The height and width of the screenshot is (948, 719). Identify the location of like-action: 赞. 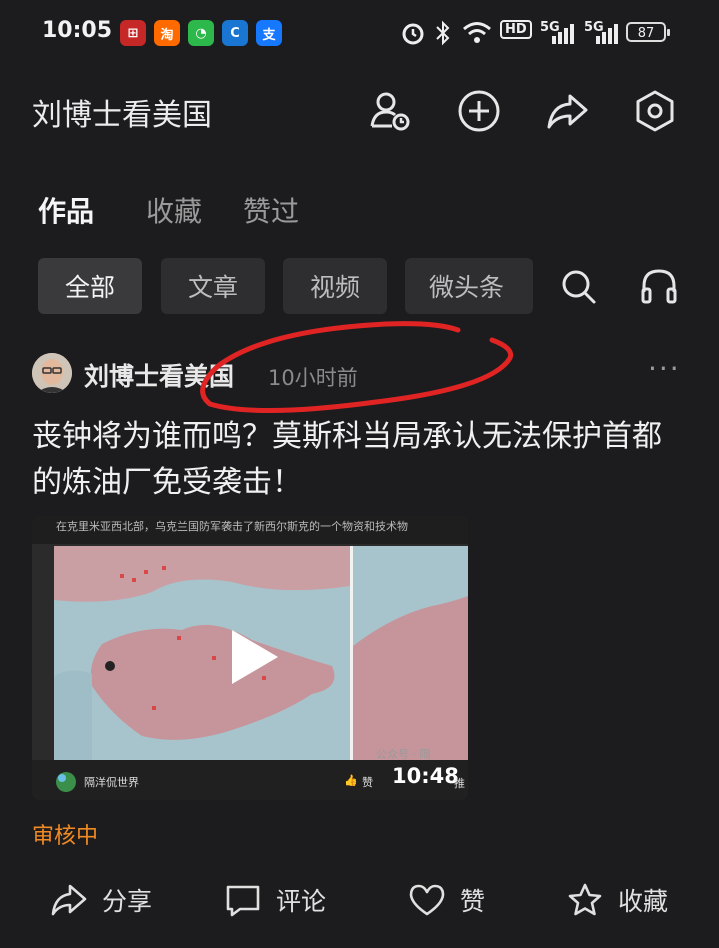
(446, 900).